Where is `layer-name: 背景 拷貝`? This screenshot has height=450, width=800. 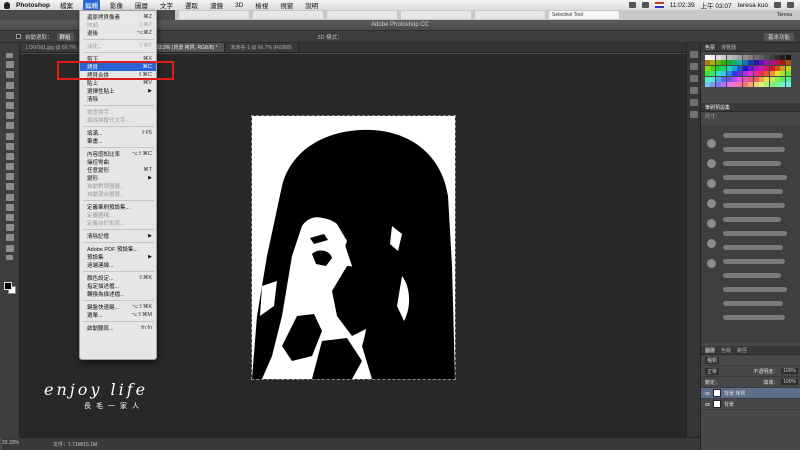 layer-name: 背景 拷貝 is located at coordinates (734, 393).